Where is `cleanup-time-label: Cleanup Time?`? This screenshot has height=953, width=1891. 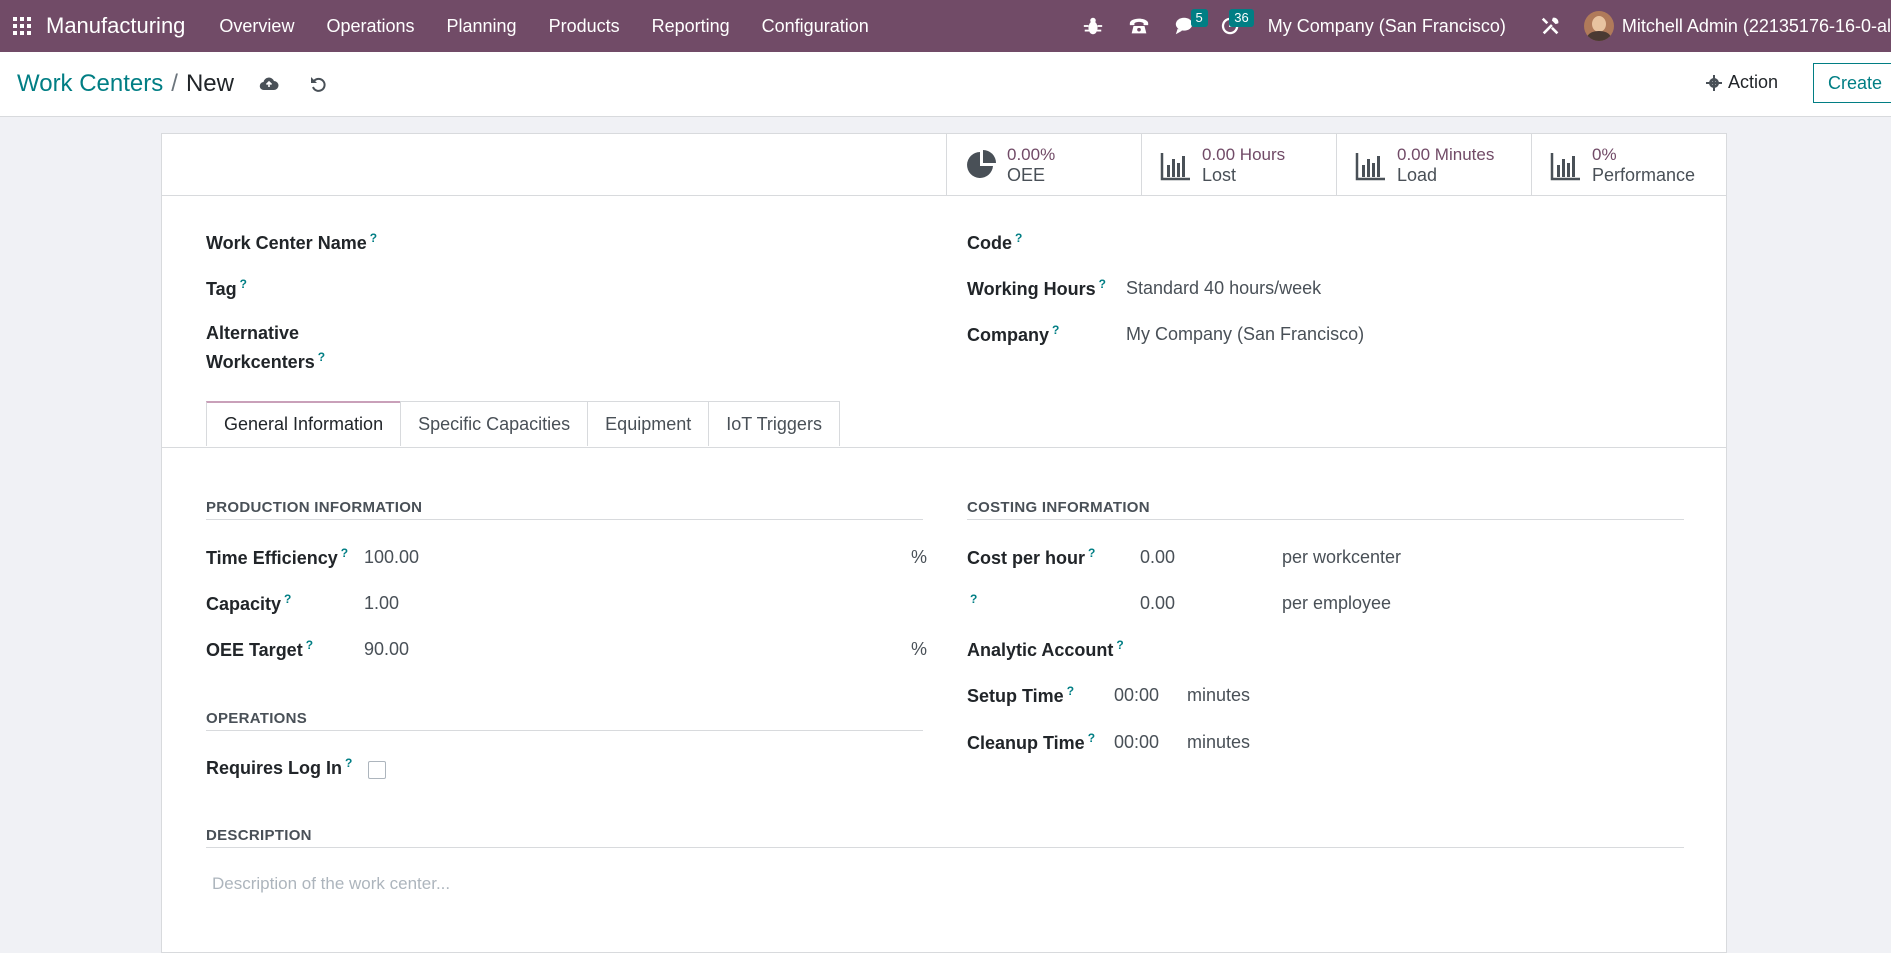 cleanup-time-label: Cleanup Time? is located at coordinates (1031, 742).